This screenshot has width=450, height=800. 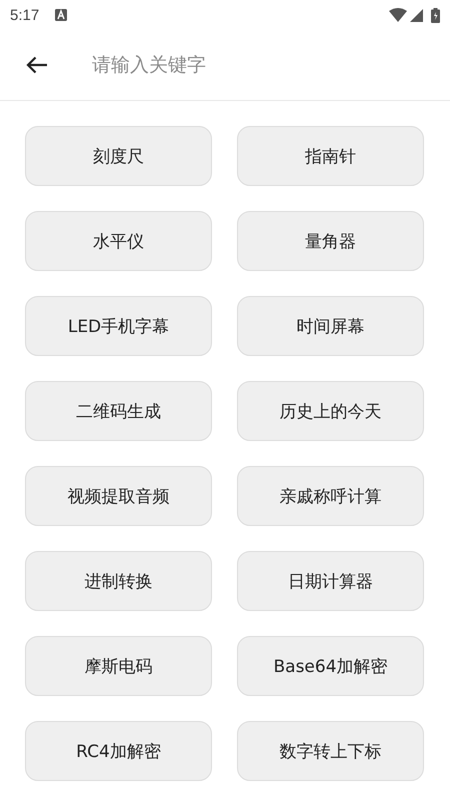 I want to click on tool-button: 指南针, so click(x=330, y=156).